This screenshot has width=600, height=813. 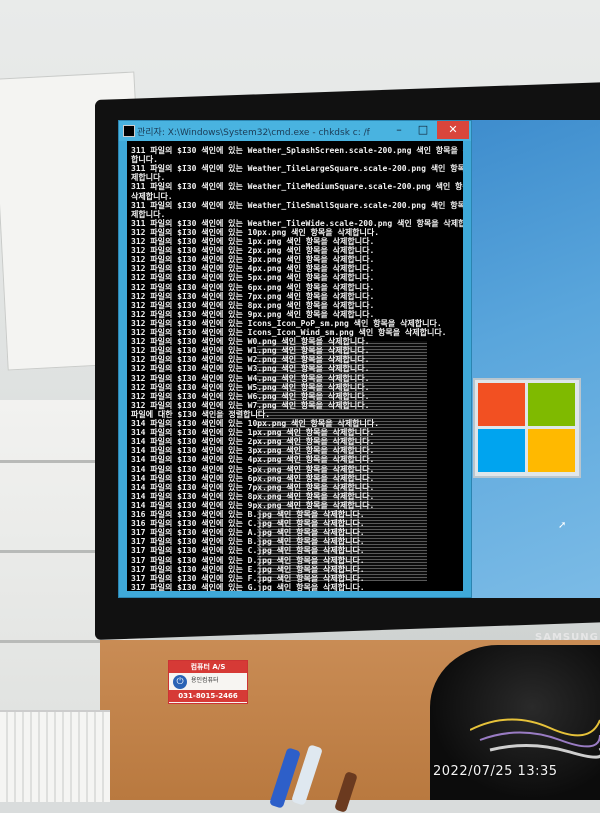 I want to click on logo-tile-blue, so click(x=501, y=450).